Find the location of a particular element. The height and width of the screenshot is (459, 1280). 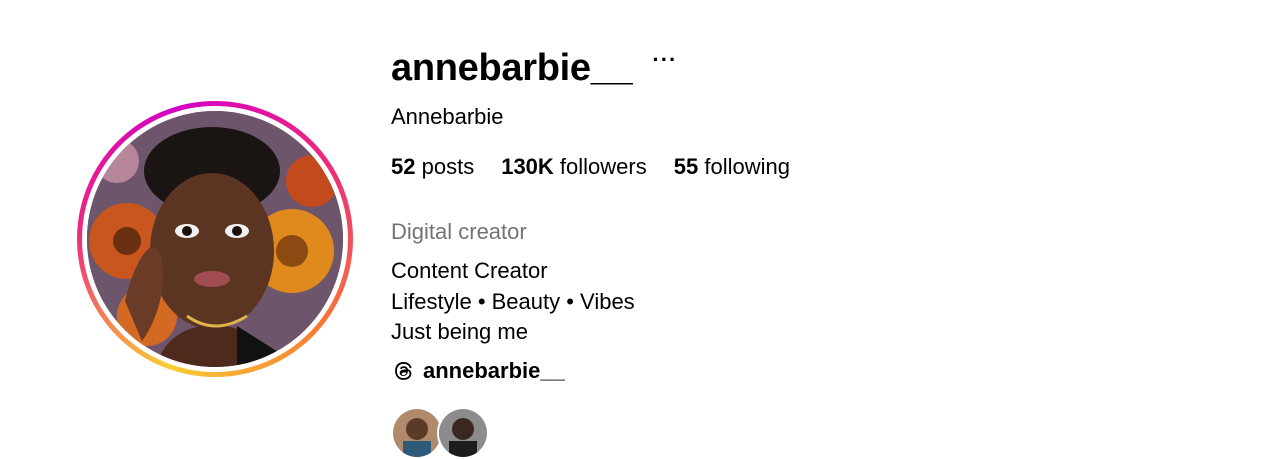

profile-full-name: Annebarbie is located at coordinates (447, 116).